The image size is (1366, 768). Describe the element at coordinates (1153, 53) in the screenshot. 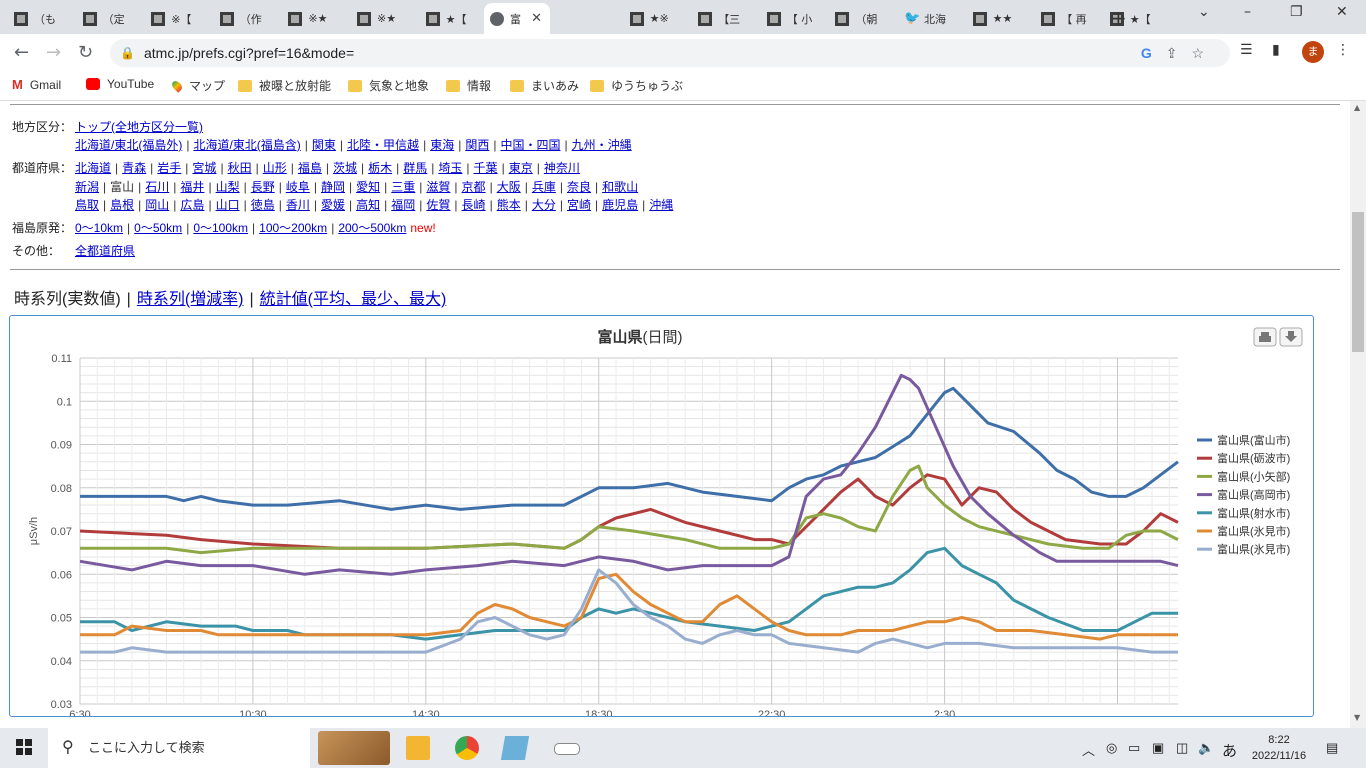

I see `google-icon: G` at that location.